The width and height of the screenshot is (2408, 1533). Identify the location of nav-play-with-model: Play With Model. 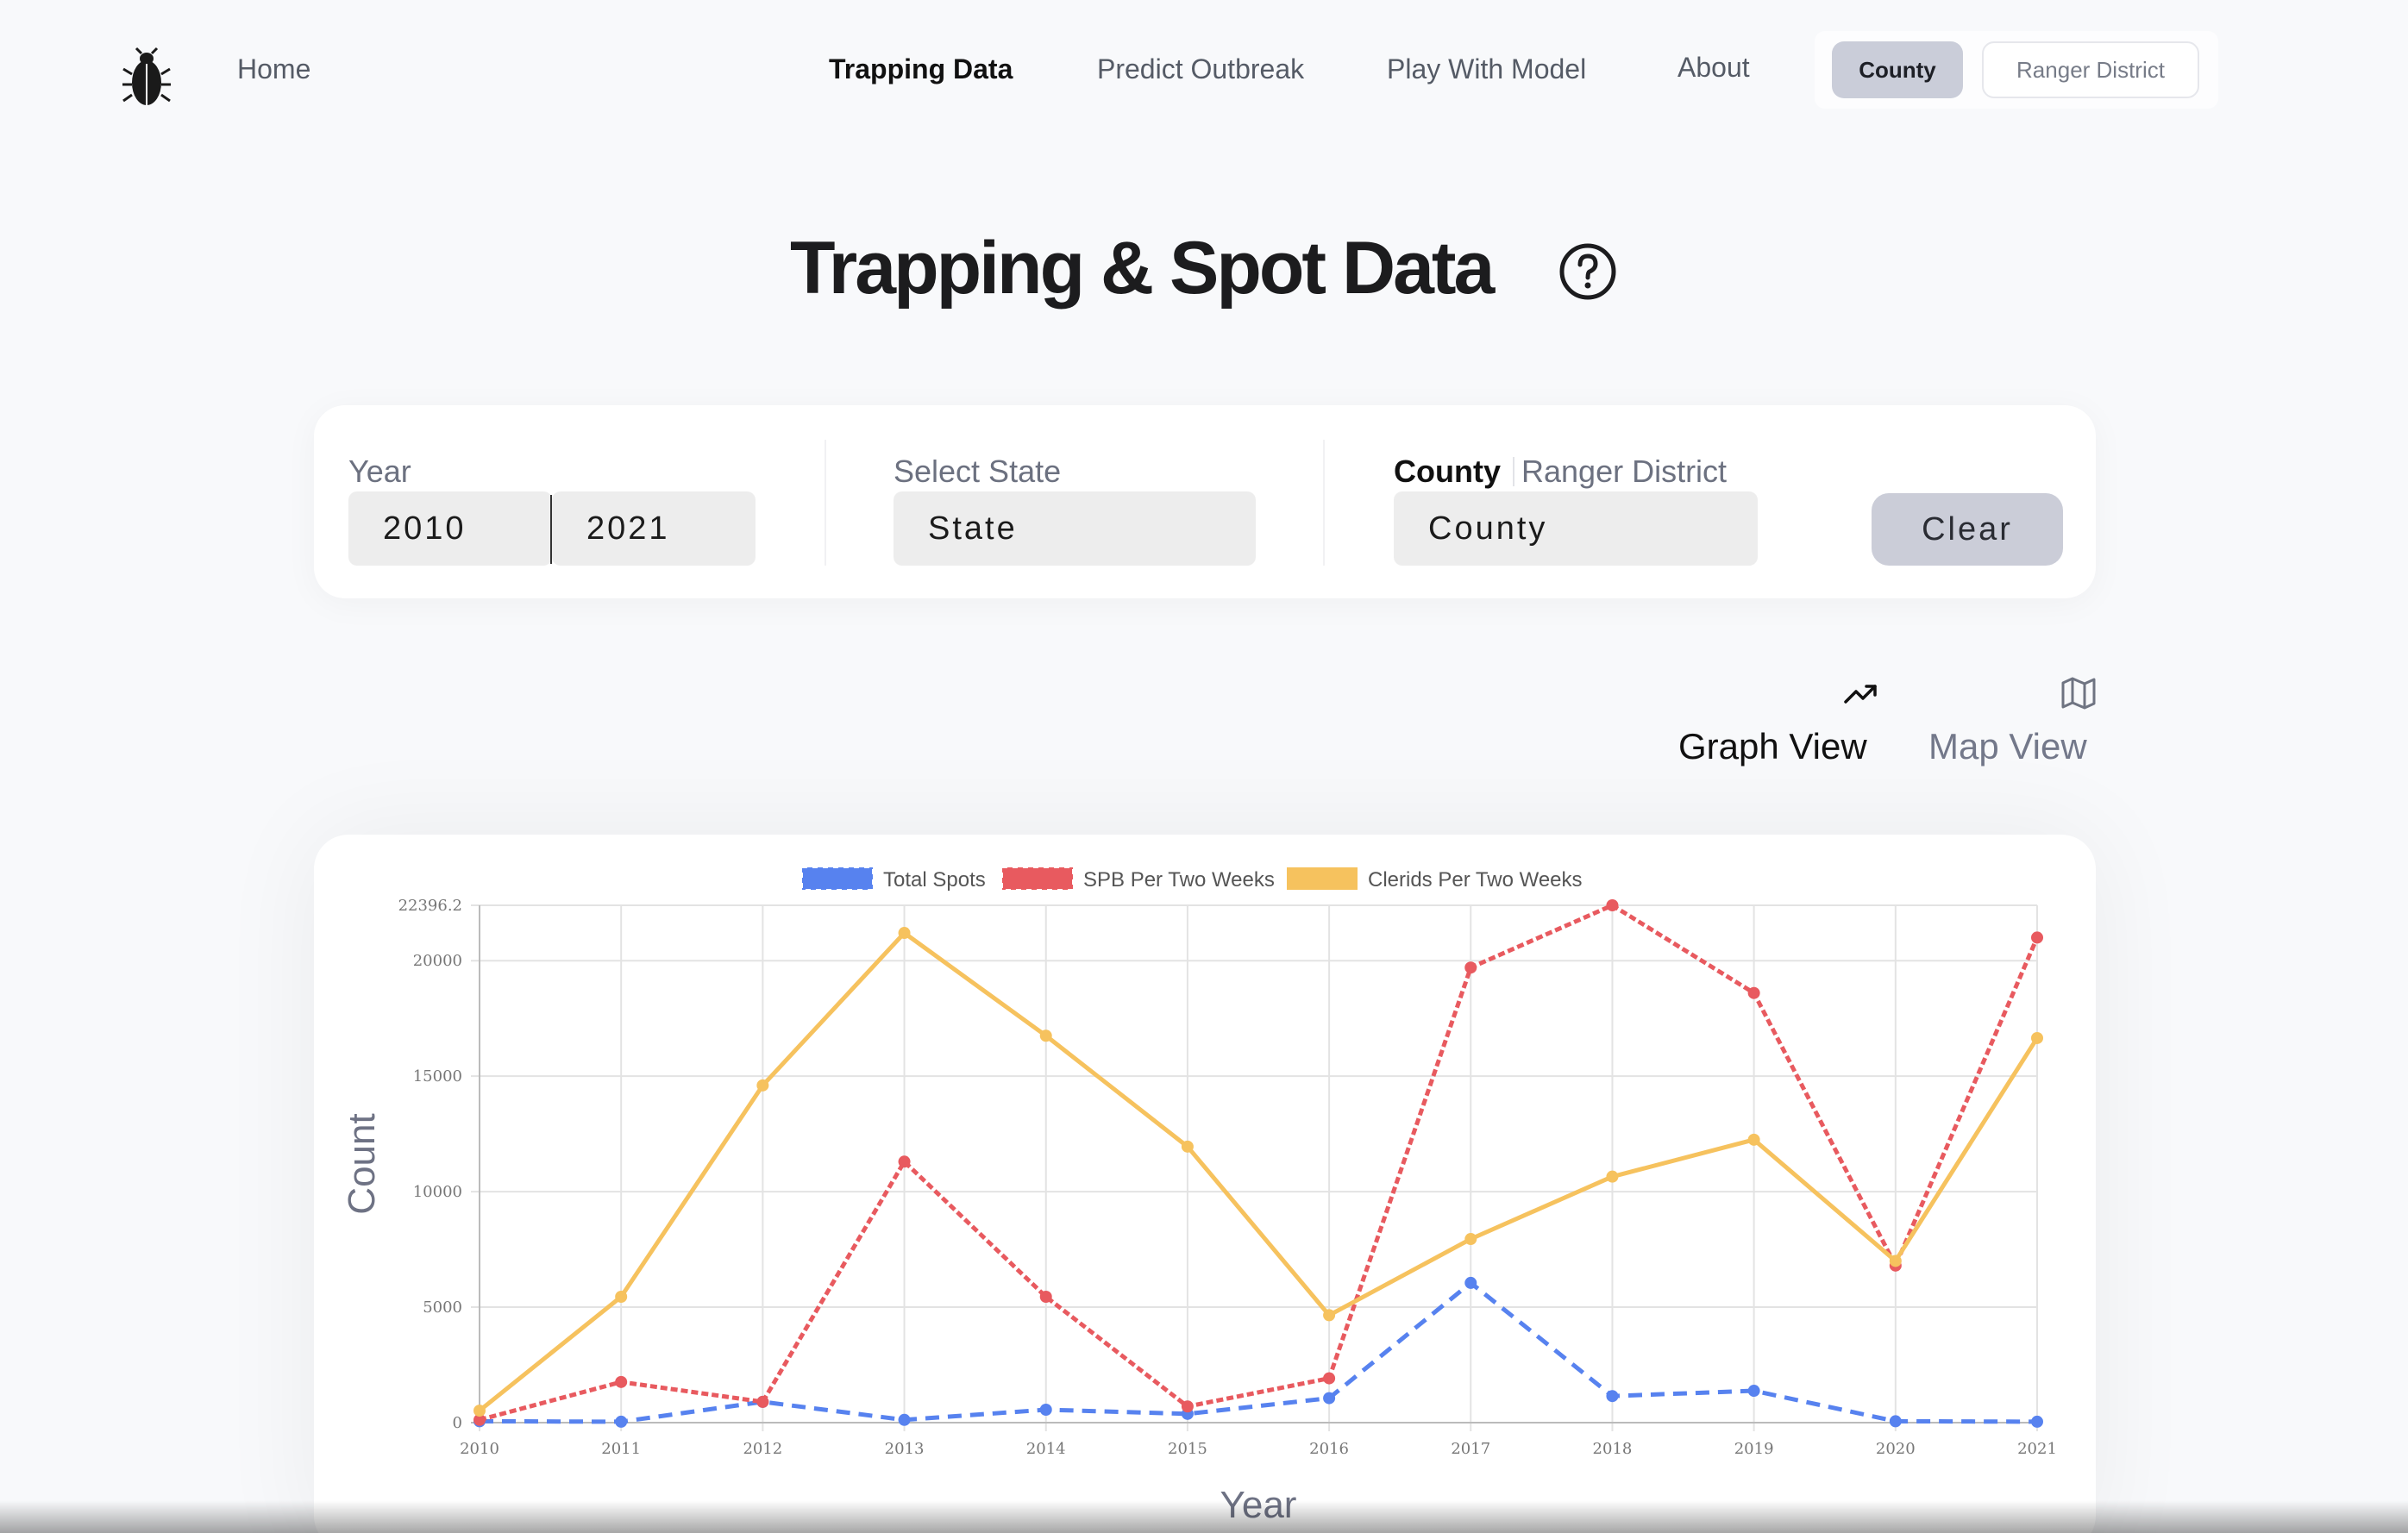
(1486, 69).